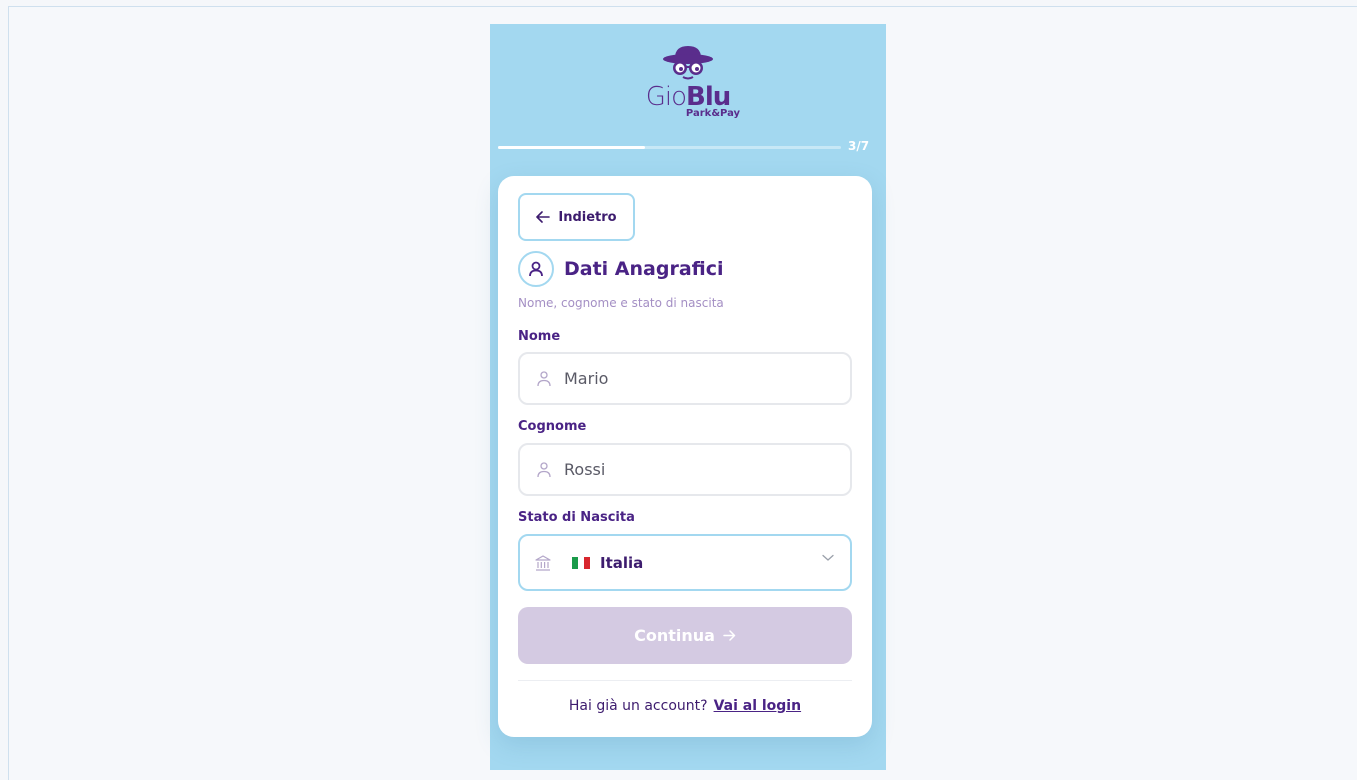 Image resolution: width=1357 pixels, height=780 pixels. Describe the element at coordinates (669, 147) in the screenshot. I see `progress-bar` at that location.